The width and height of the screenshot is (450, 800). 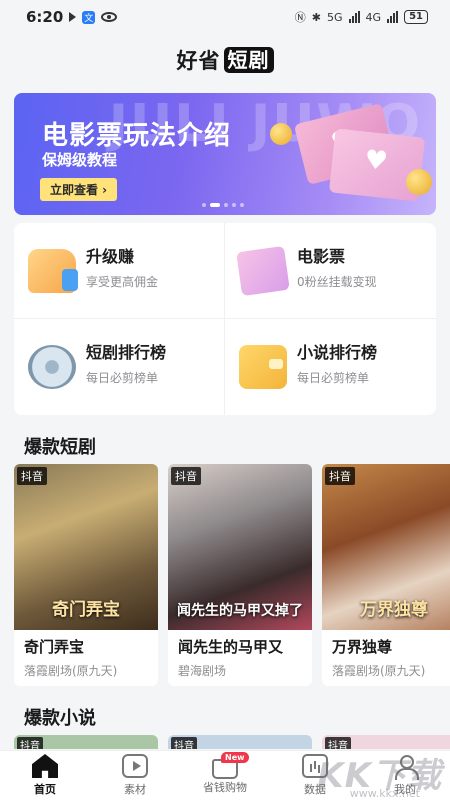 I want to click on brand-box: 短剧, so click(x=248, y=60).